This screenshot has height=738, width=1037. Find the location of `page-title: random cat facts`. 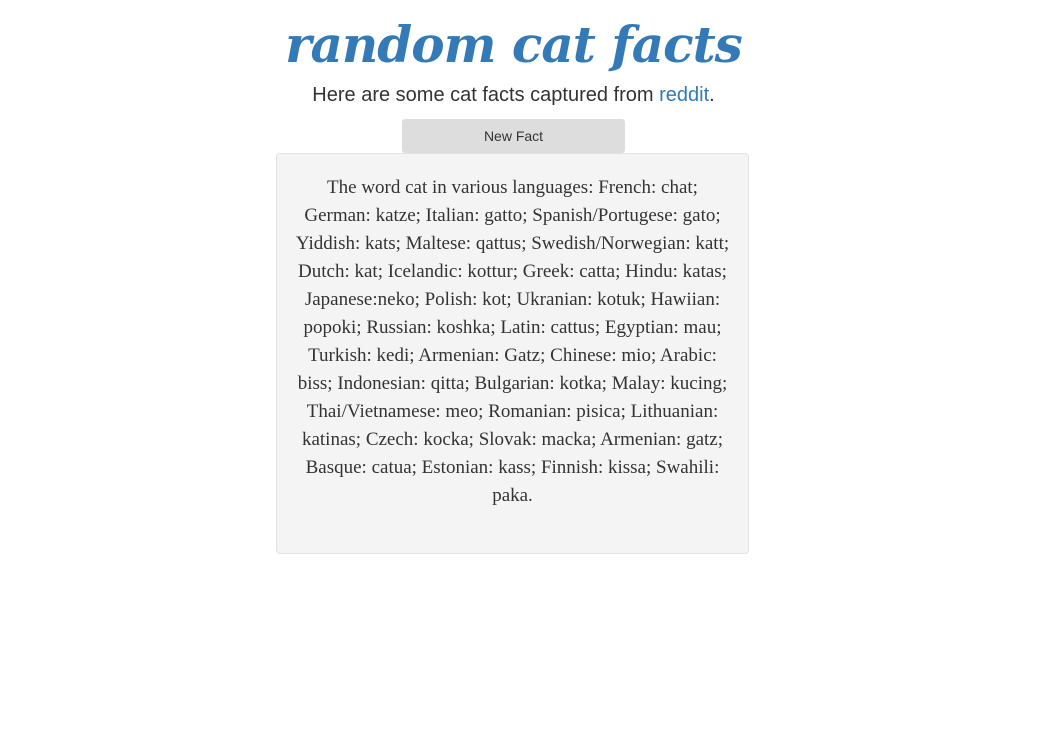

page-title: random cat facts is located at coordinates (514, 44).